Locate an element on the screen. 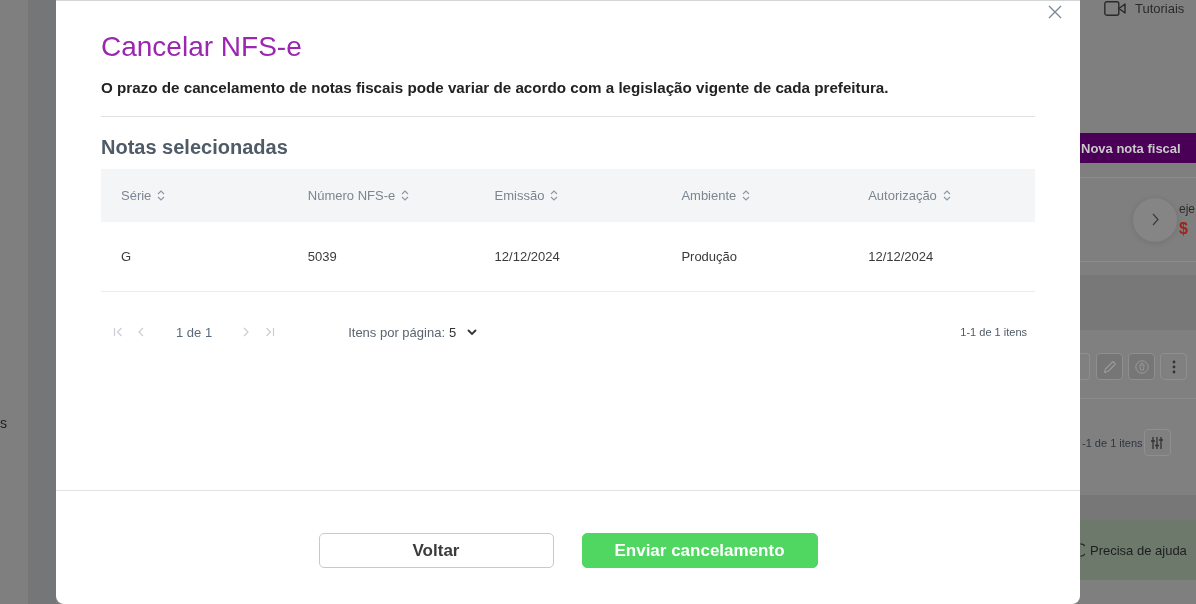 This screenshot has width=1196, height=604. table-cell-text: Produção is located at coordinates (709, 256).